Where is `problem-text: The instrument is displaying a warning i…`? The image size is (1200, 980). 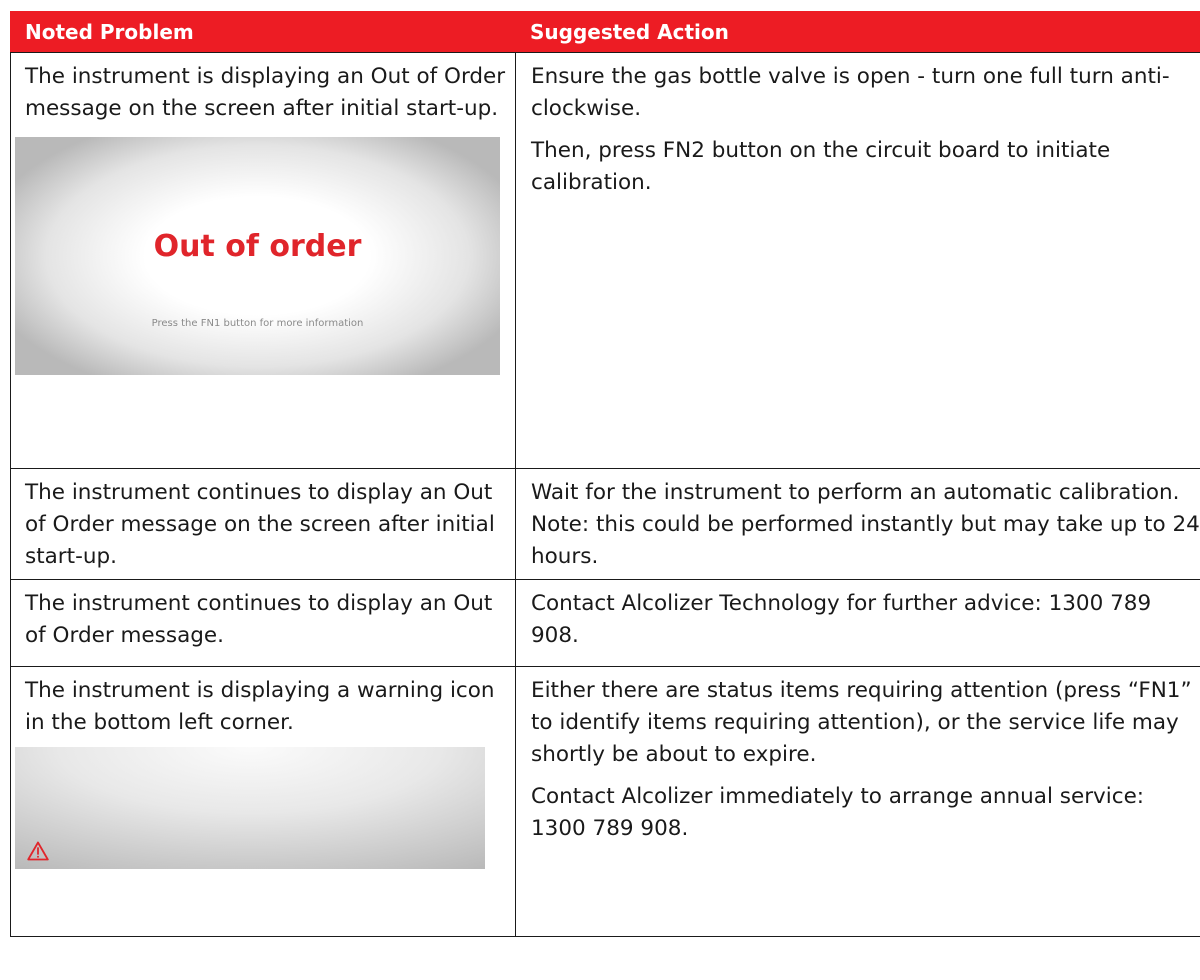 problem-text: The instrument is displaying a warning i… is located at coordinates (260, 706).